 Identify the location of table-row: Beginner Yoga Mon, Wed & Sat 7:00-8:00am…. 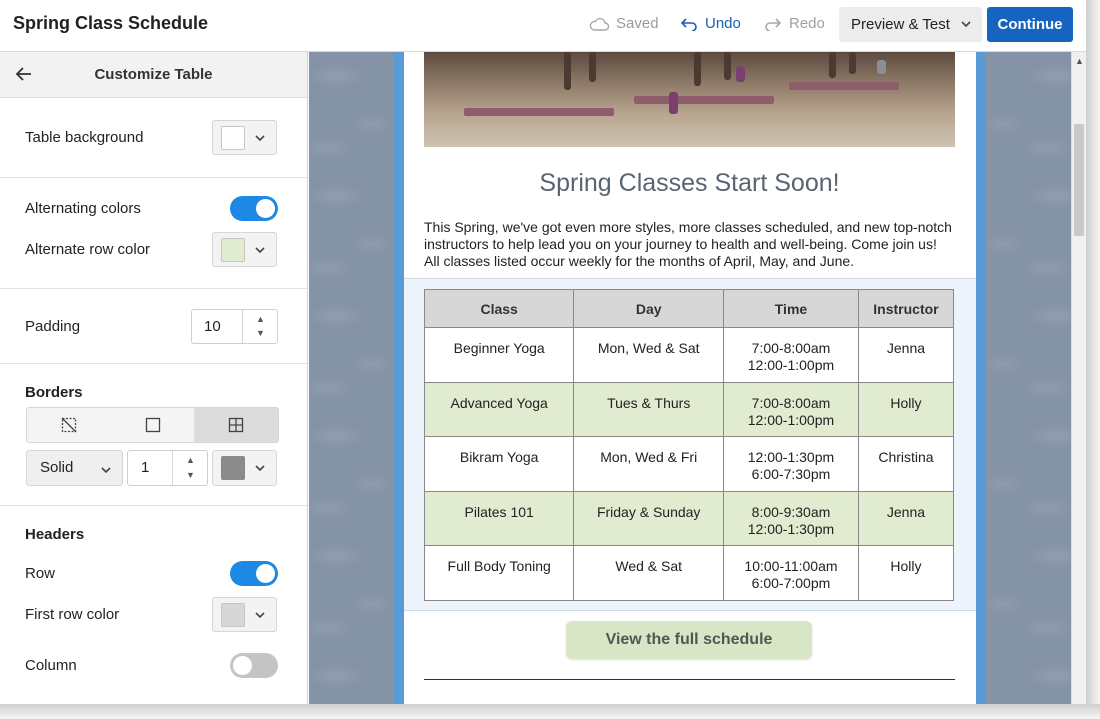
(689, 355).